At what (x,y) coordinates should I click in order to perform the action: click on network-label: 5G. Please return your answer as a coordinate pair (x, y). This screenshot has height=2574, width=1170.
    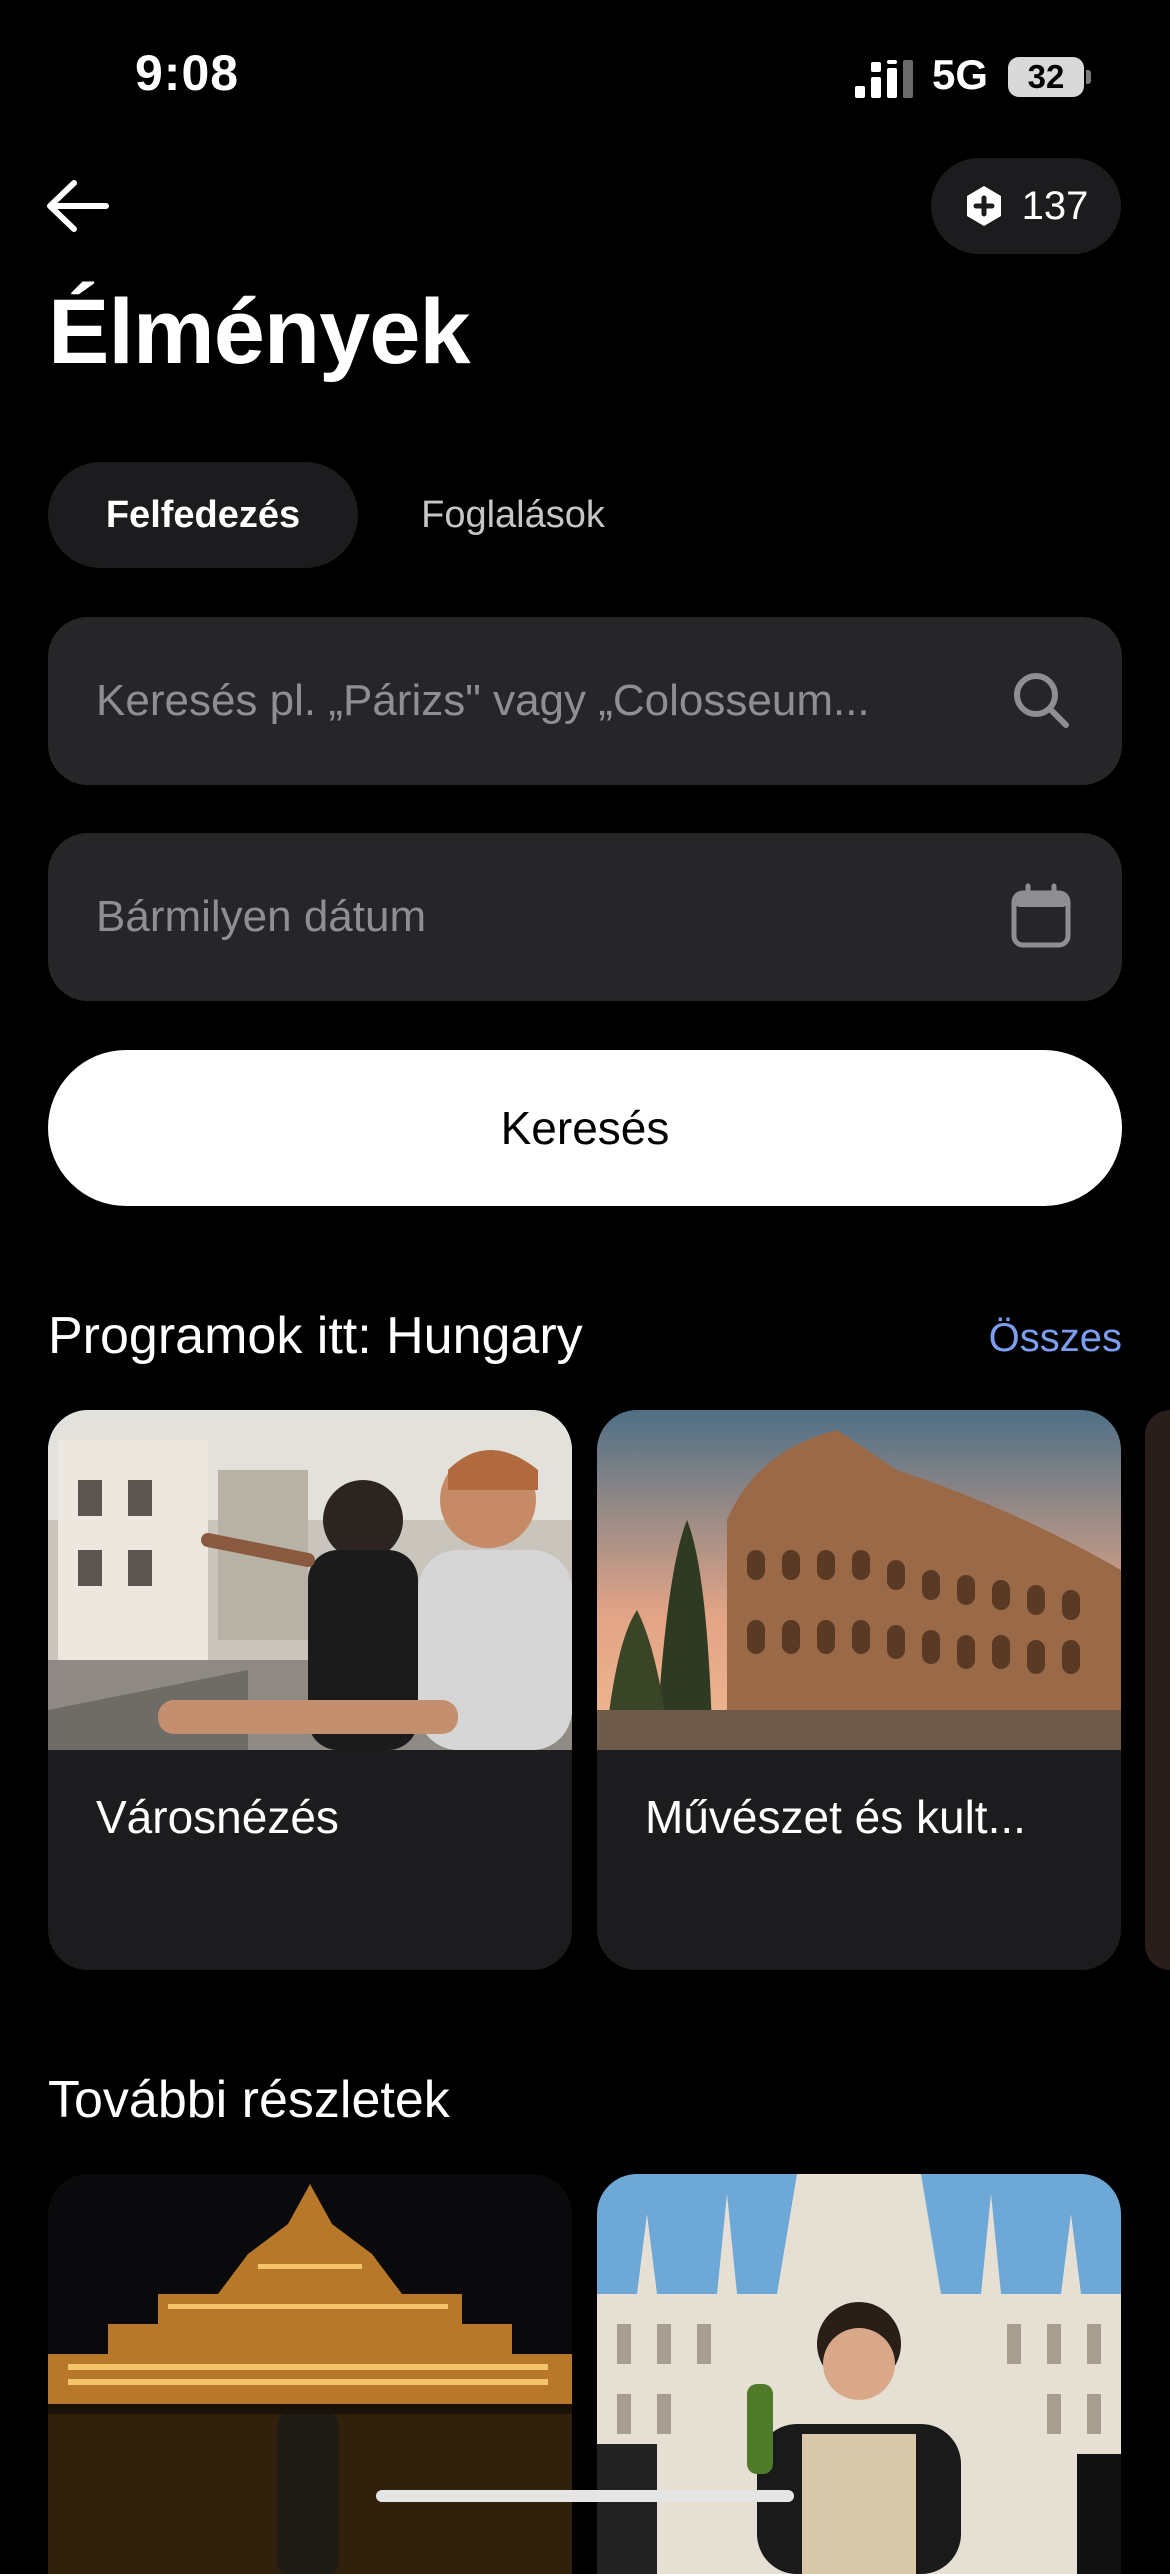
    Looking at the image, I should click on (960, 74).